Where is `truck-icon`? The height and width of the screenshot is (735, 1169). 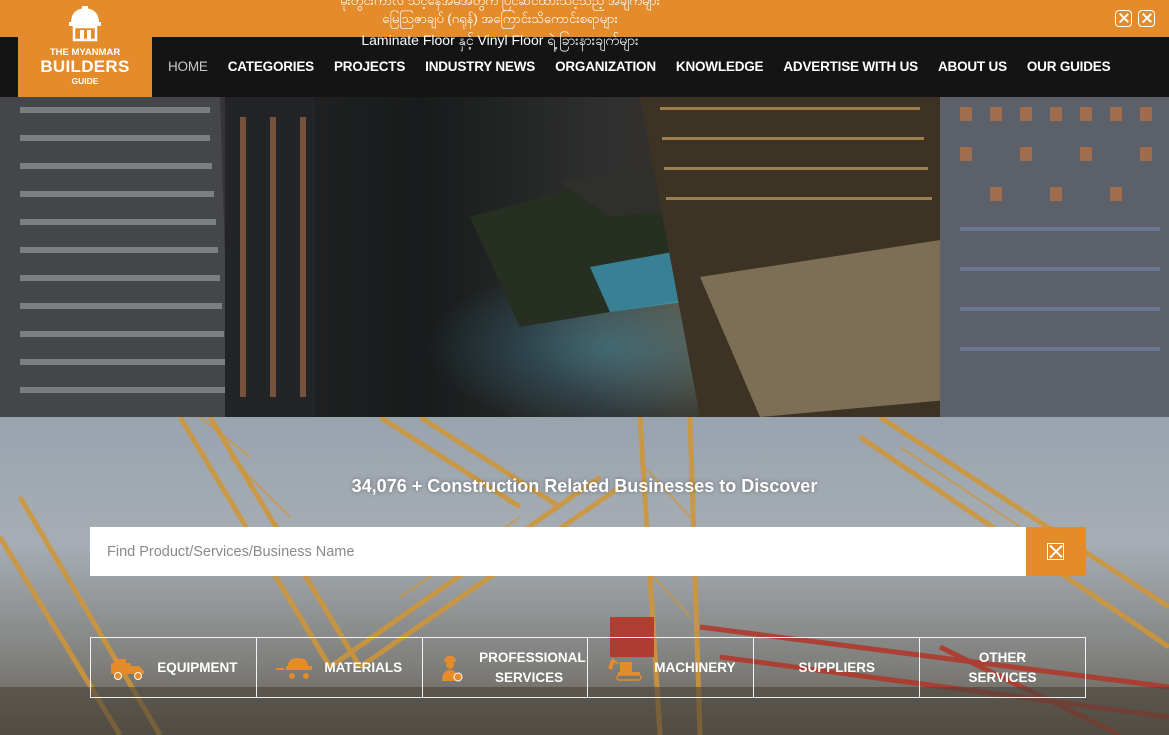
truck-icon is located at coordinates (128, 669).